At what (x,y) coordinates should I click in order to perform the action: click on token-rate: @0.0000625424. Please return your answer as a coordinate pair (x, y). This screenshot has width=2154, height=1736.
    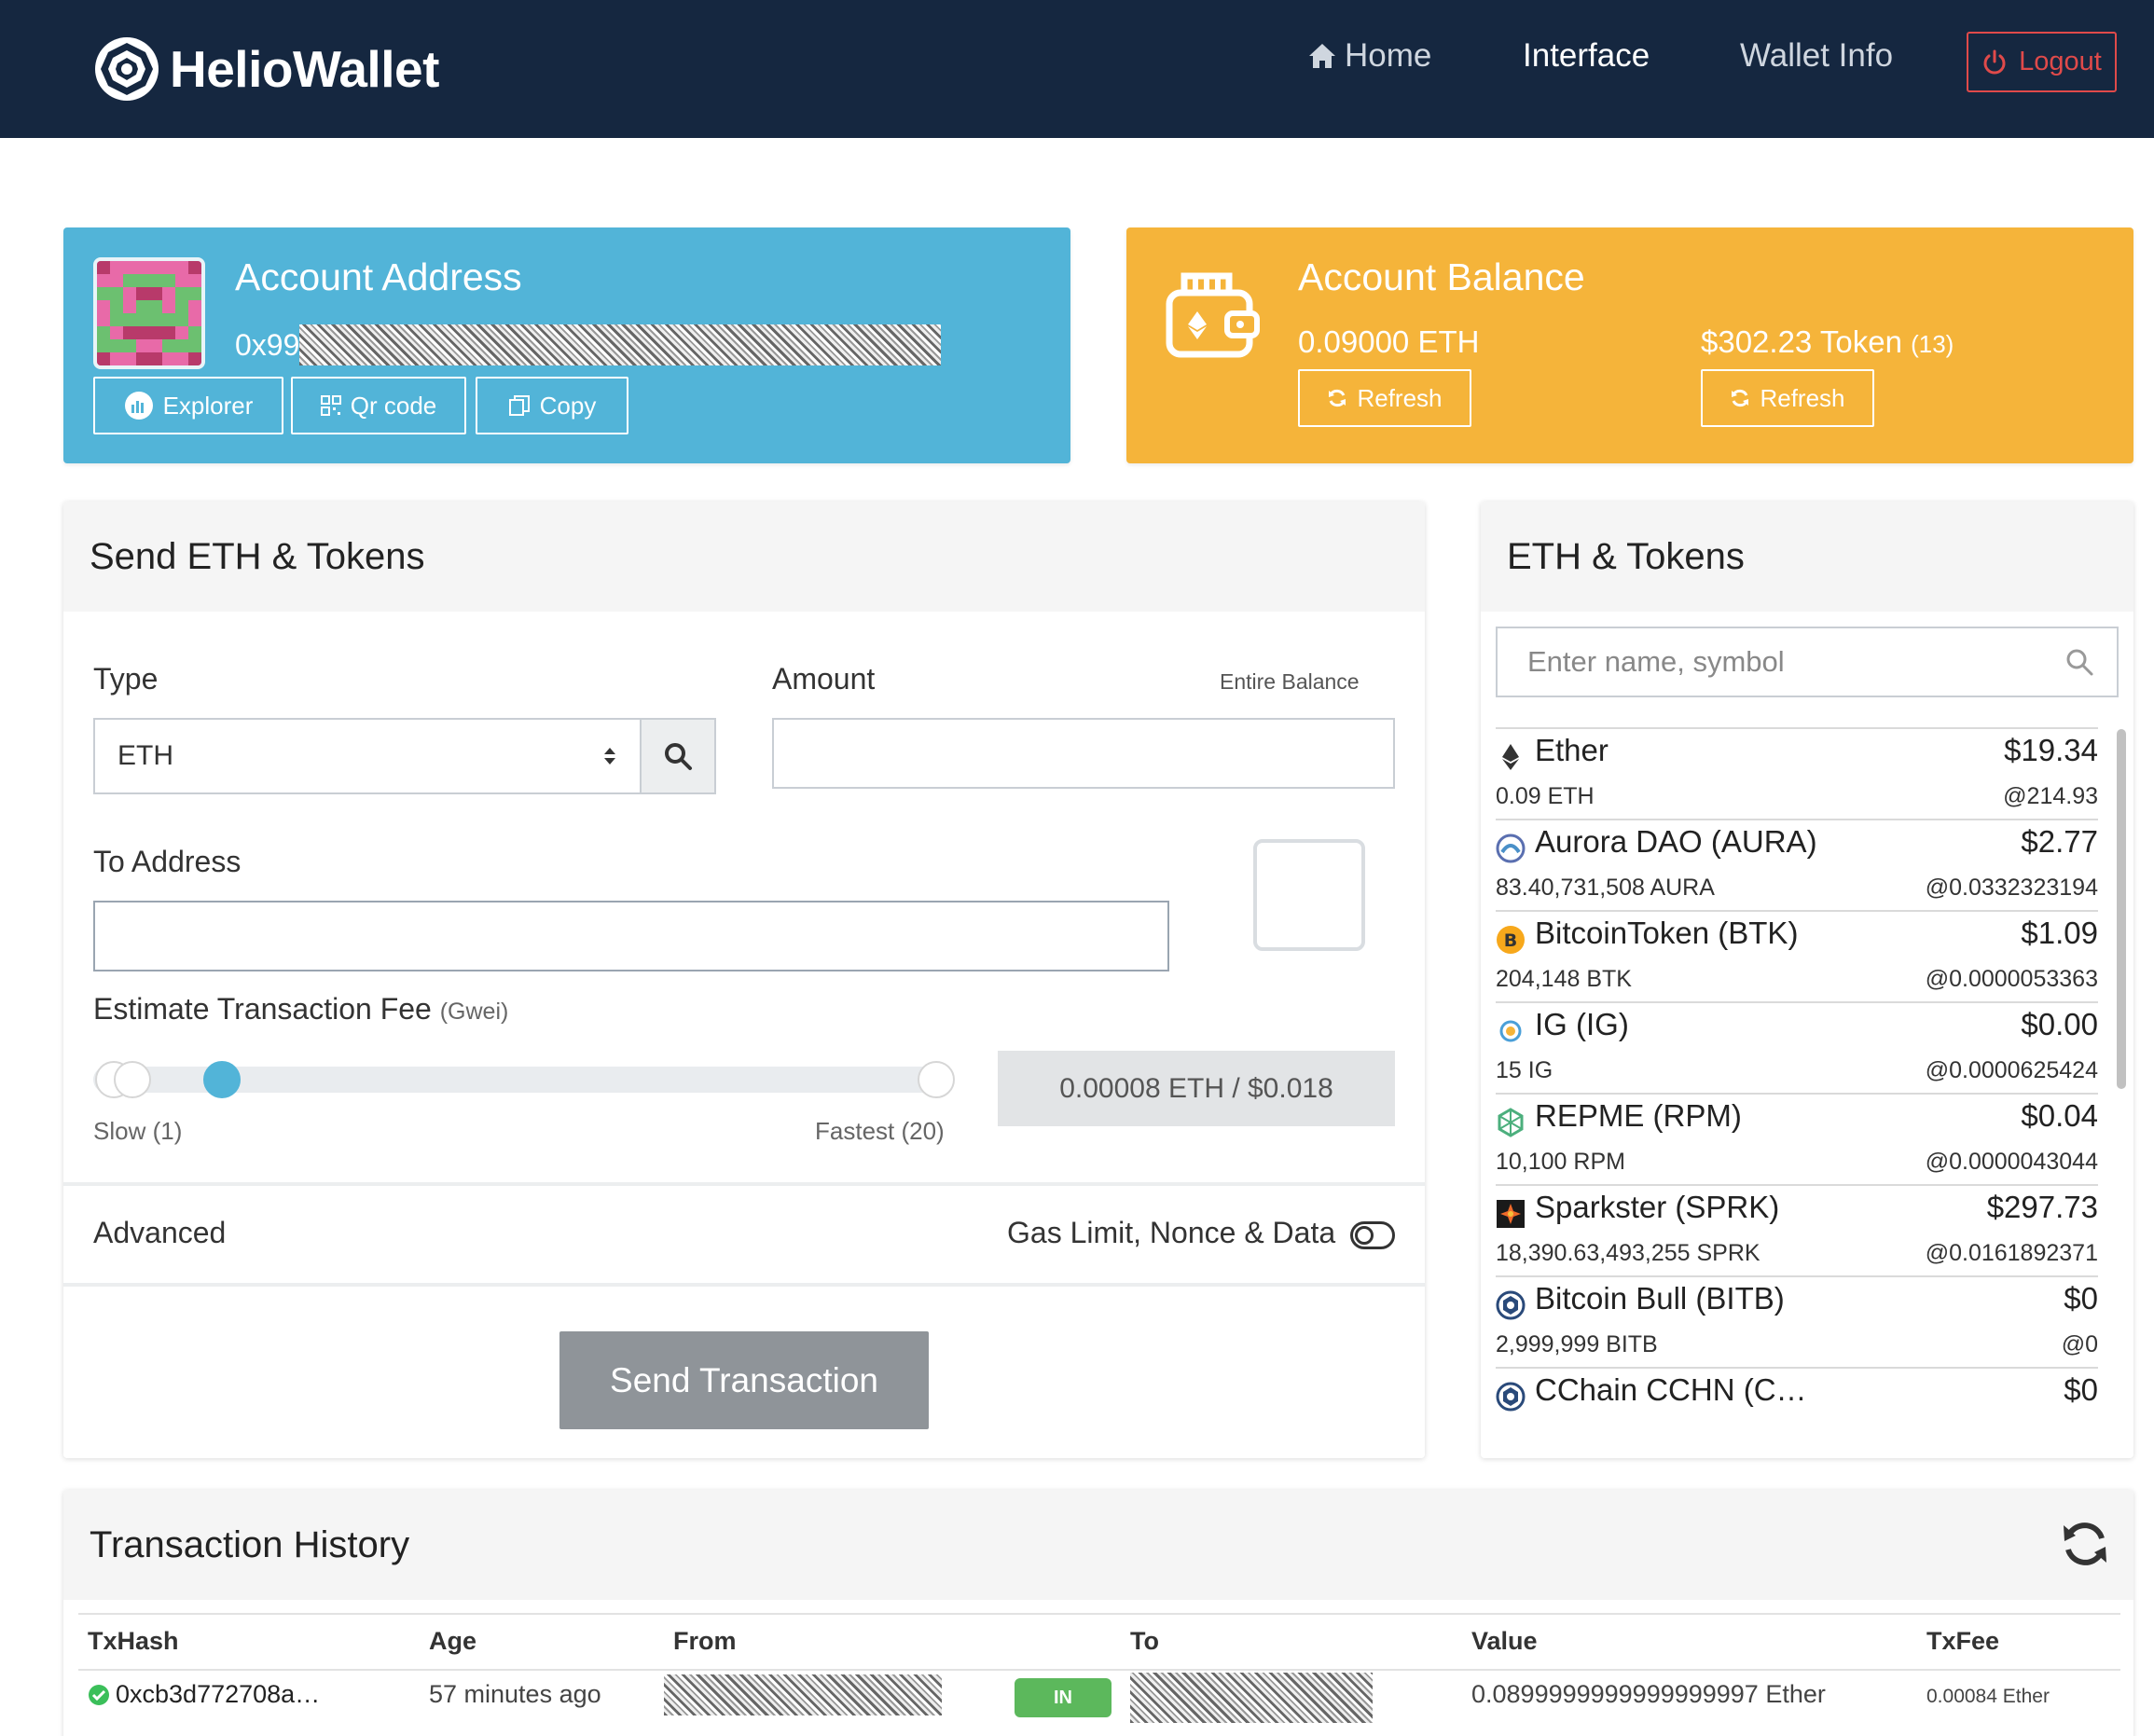
    Looking at the image, I should click on (2011, 1070).